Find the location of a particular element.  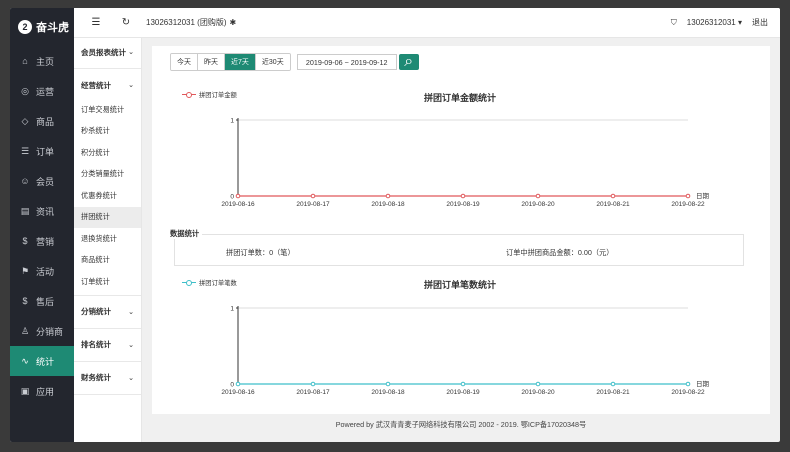

subnav-group-header: 经营统计 ⌄ is located at coordinates (107, 85).